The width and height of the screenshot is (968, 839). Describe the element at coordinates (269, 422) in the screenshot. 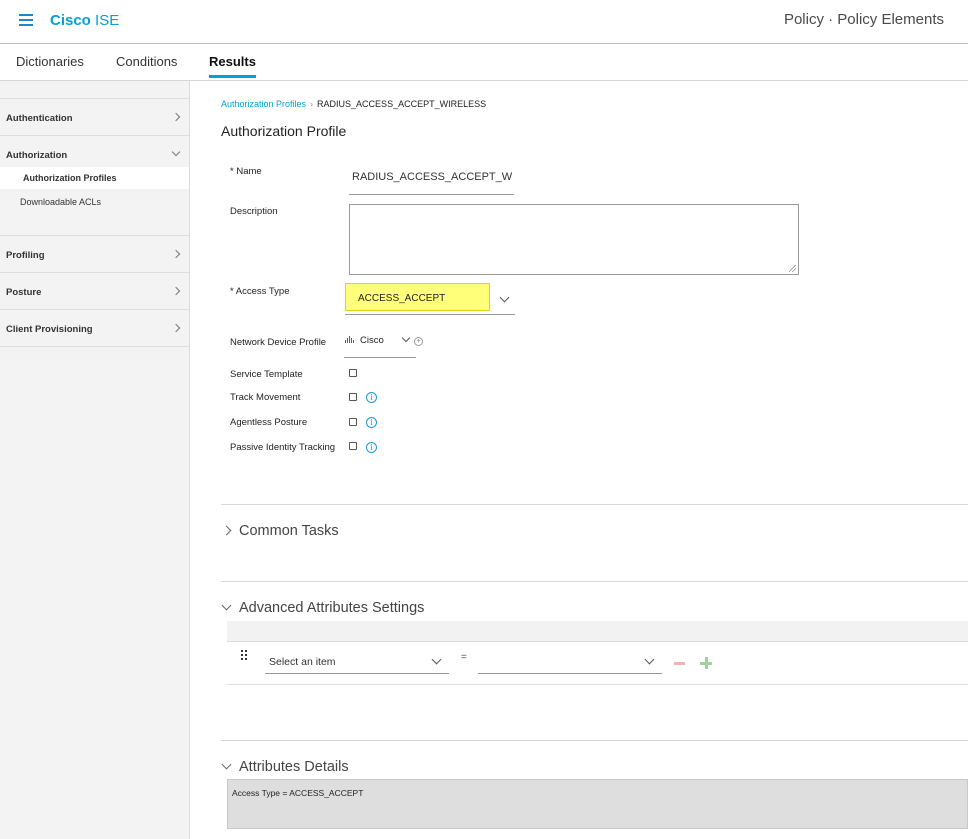

I see `agentless-posture-label: Agentless Posture` at that location.